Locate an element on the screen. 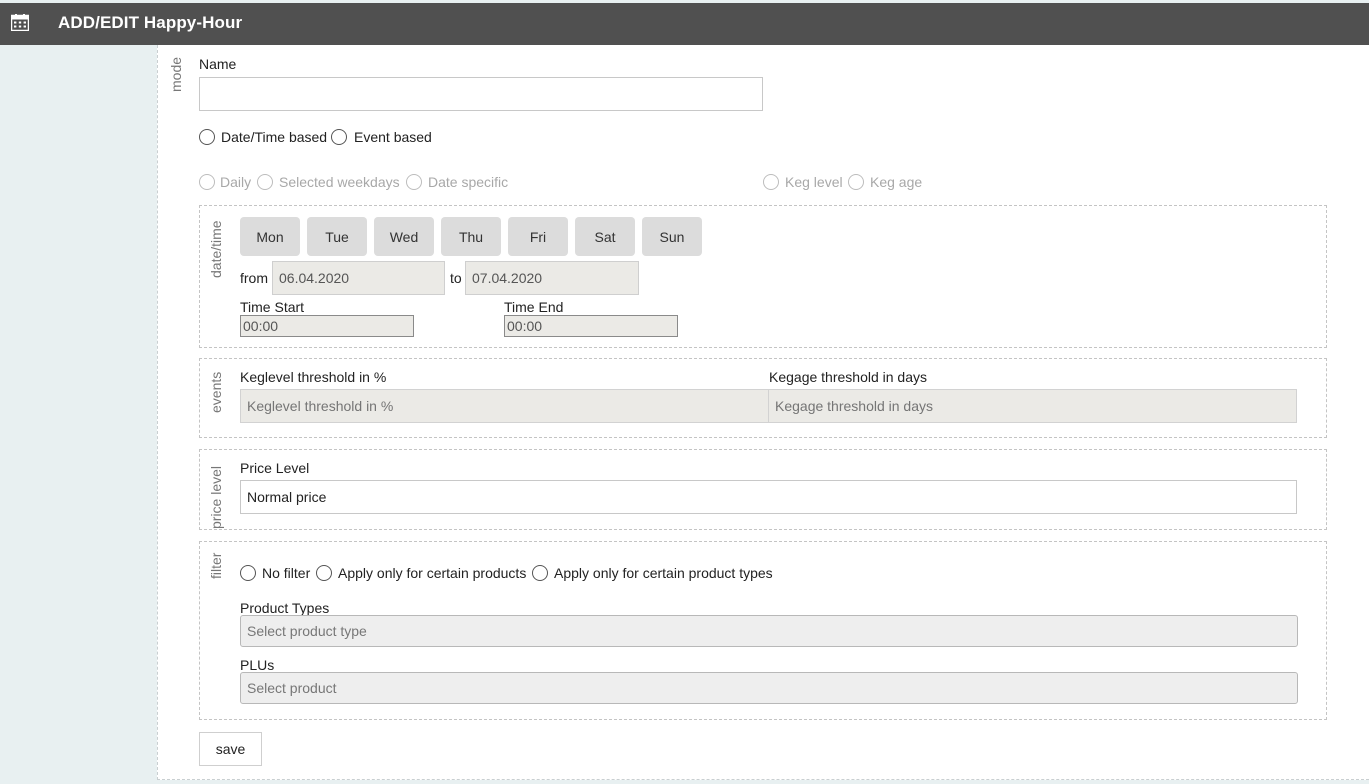  to-label: to is located at coordinates (456, 278).